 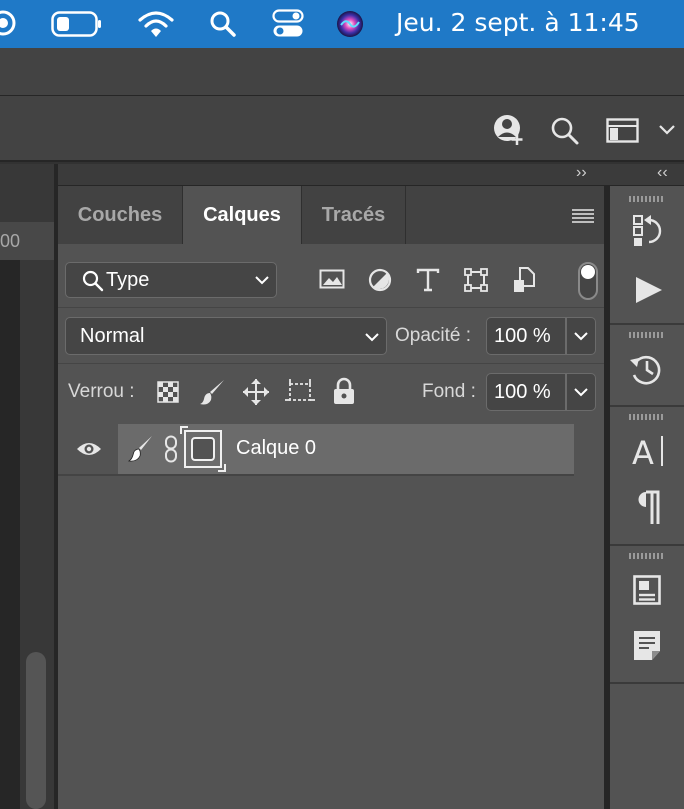 What do you see at coordinates (276, 448) in the screenshot?
I see `layer-name: Calque 0` at bounding box center [276, 448].